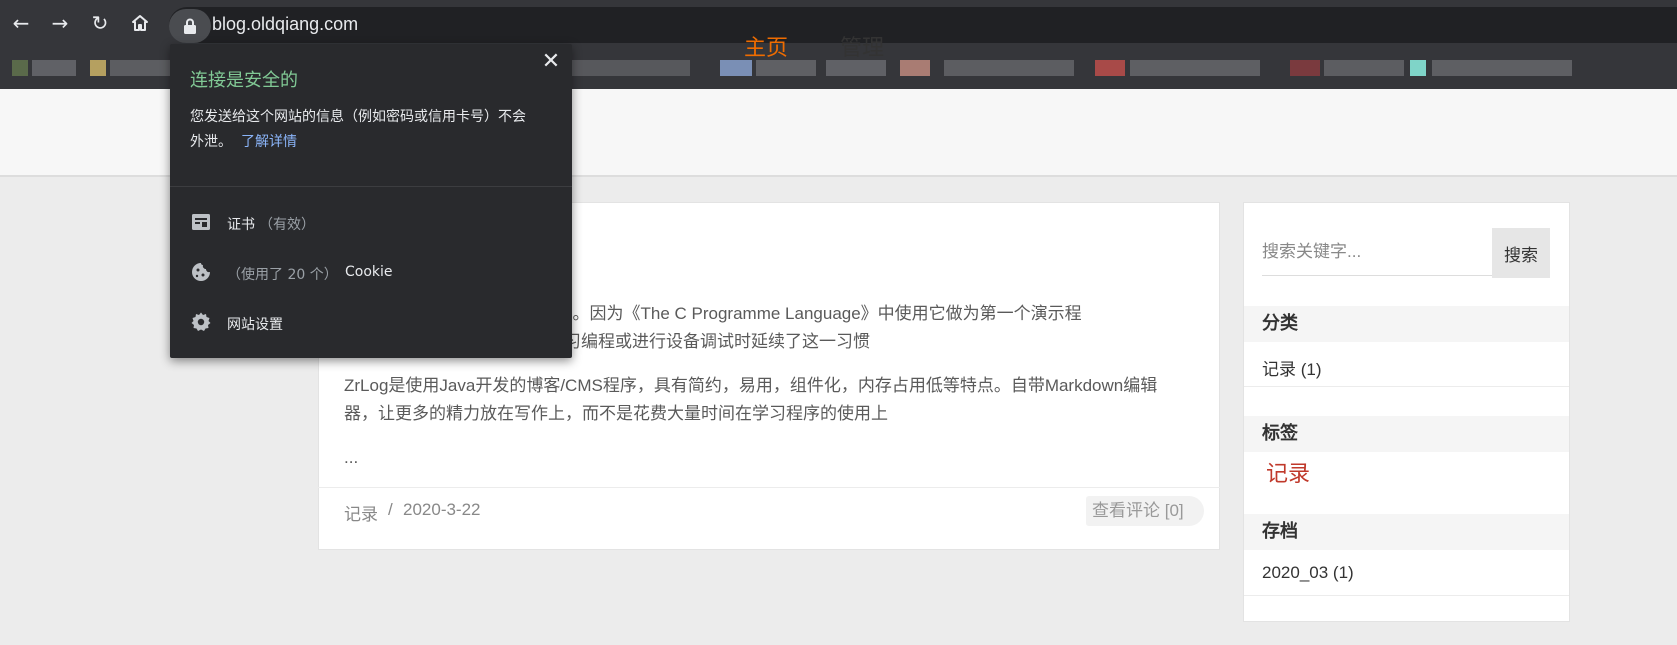 This screenshot has height=645, width=1677. What do you see at coordinates (862, 46) in the screenshot?
I see `nav-admin-link: 管理` at bounding box center [862, 46].